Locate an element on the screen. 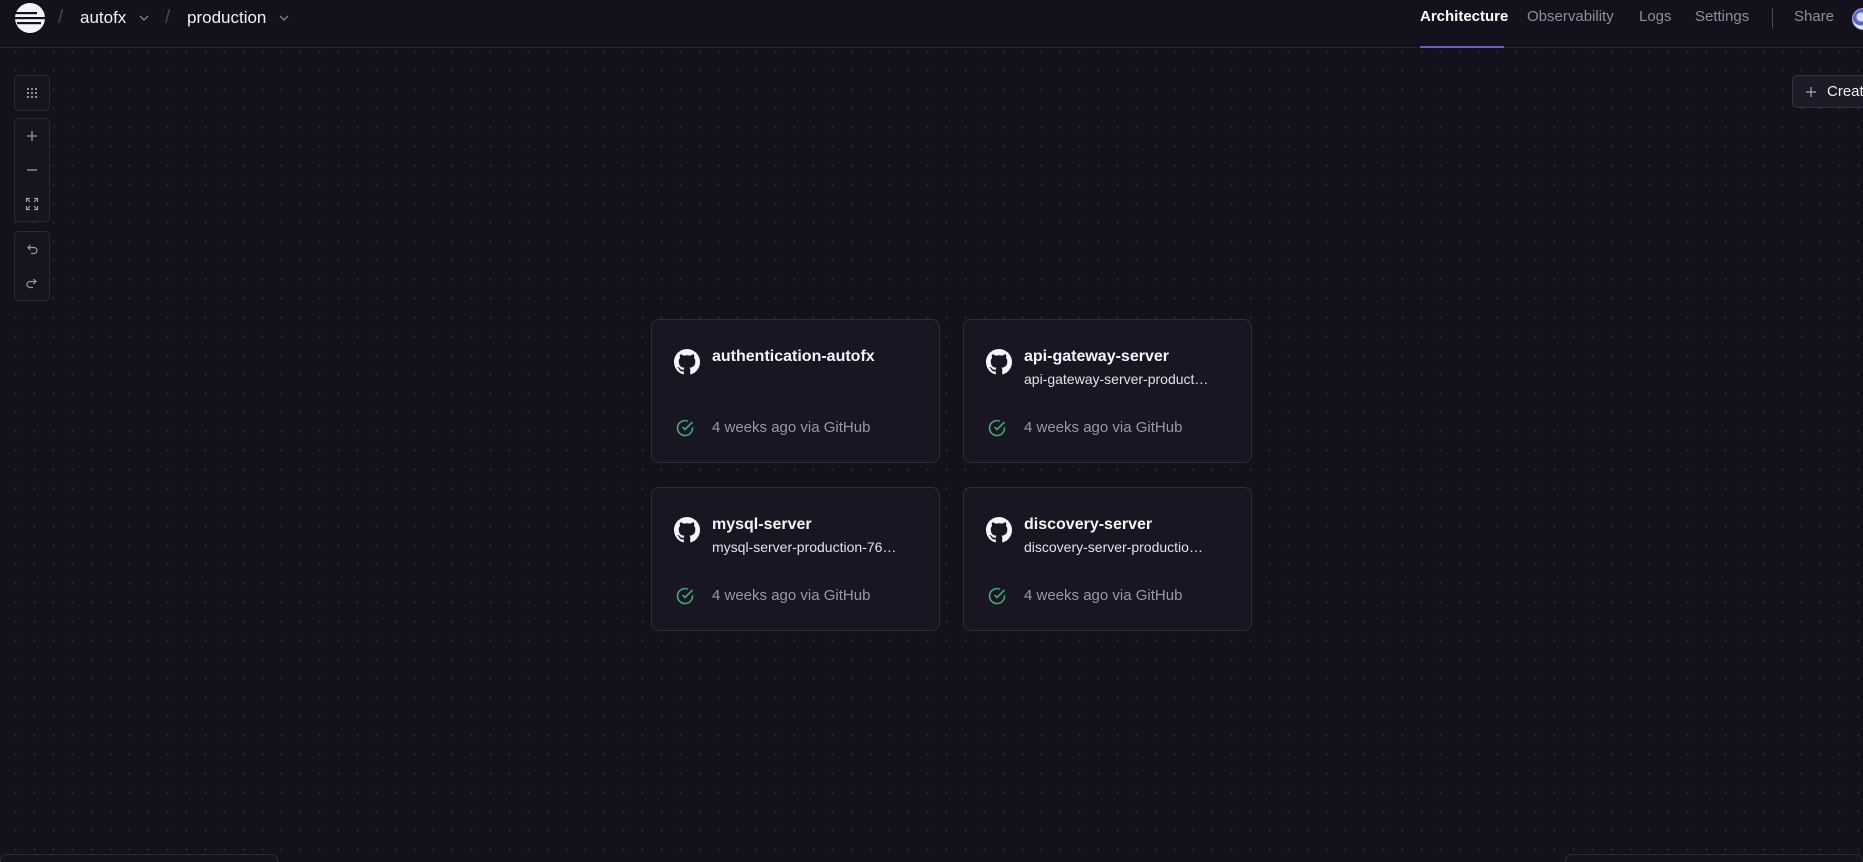 Image resolution: width=1863 pixels, height=862 pixels. fit-view-icon is located at coordinates (32, 204).